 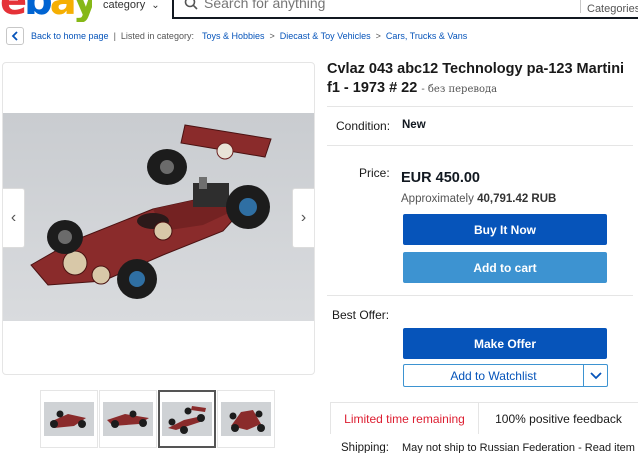 What do you see at coordinates (157, 36) in the screenshot?
I see `listed-in-label: Listed in category:` at bounding box center [157, 36].